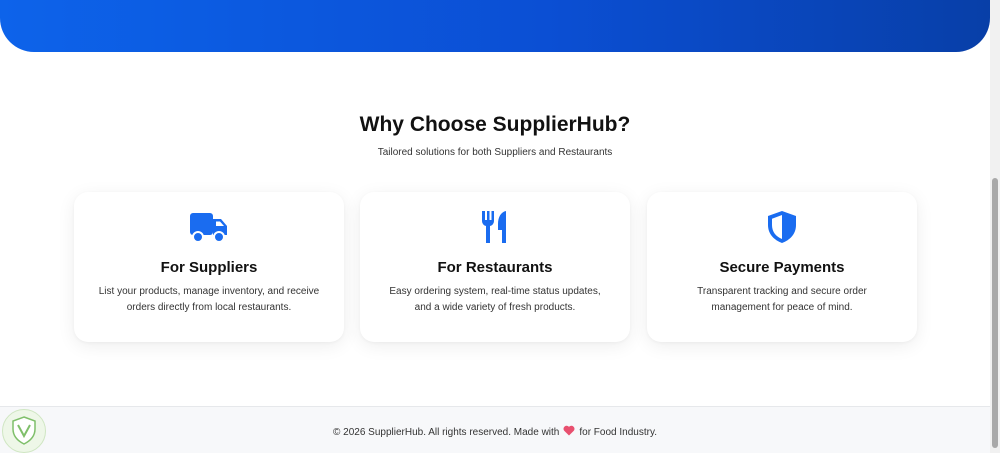 Image resolution: width=1000 pixels, height=453 pixels. What do you see at coordinates (569, 432) in the screenshot?
I see `heart-icon` at bounding box center [569, 432].